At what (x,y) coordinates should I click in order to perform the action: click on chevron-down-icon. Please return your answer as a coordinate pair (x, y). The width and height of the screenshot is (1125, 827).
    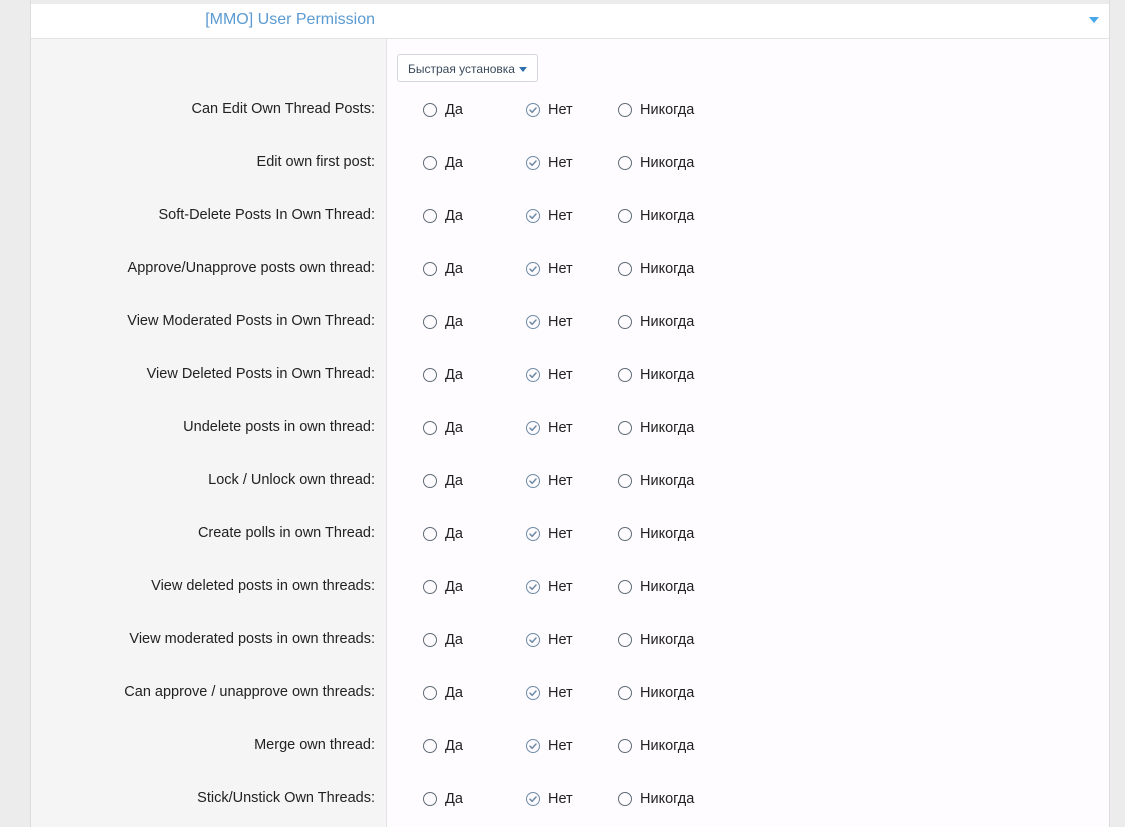
    Looking at the image, I should click on (1094, 20).